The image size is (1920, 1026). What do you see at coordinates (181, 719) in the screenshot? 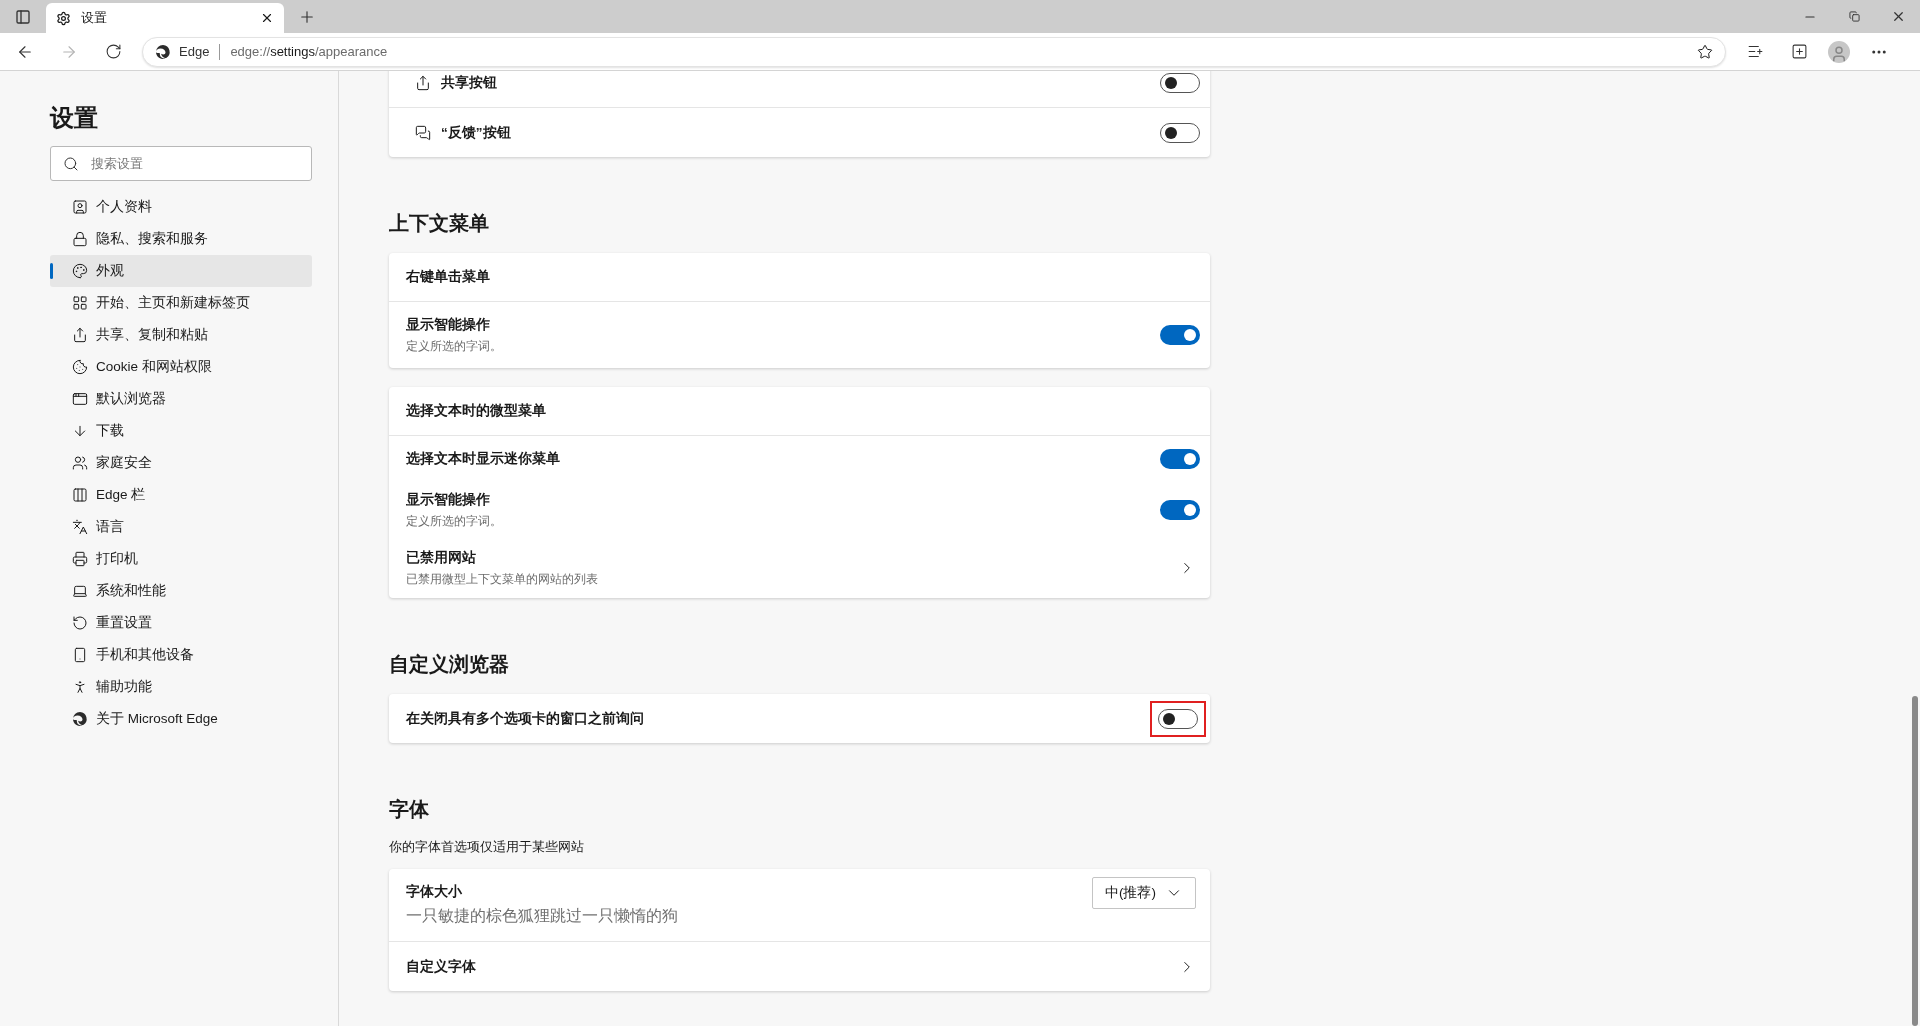
I see `sidebar-item: 关于 Microsoft Edge` at bounding box center [181, 719].